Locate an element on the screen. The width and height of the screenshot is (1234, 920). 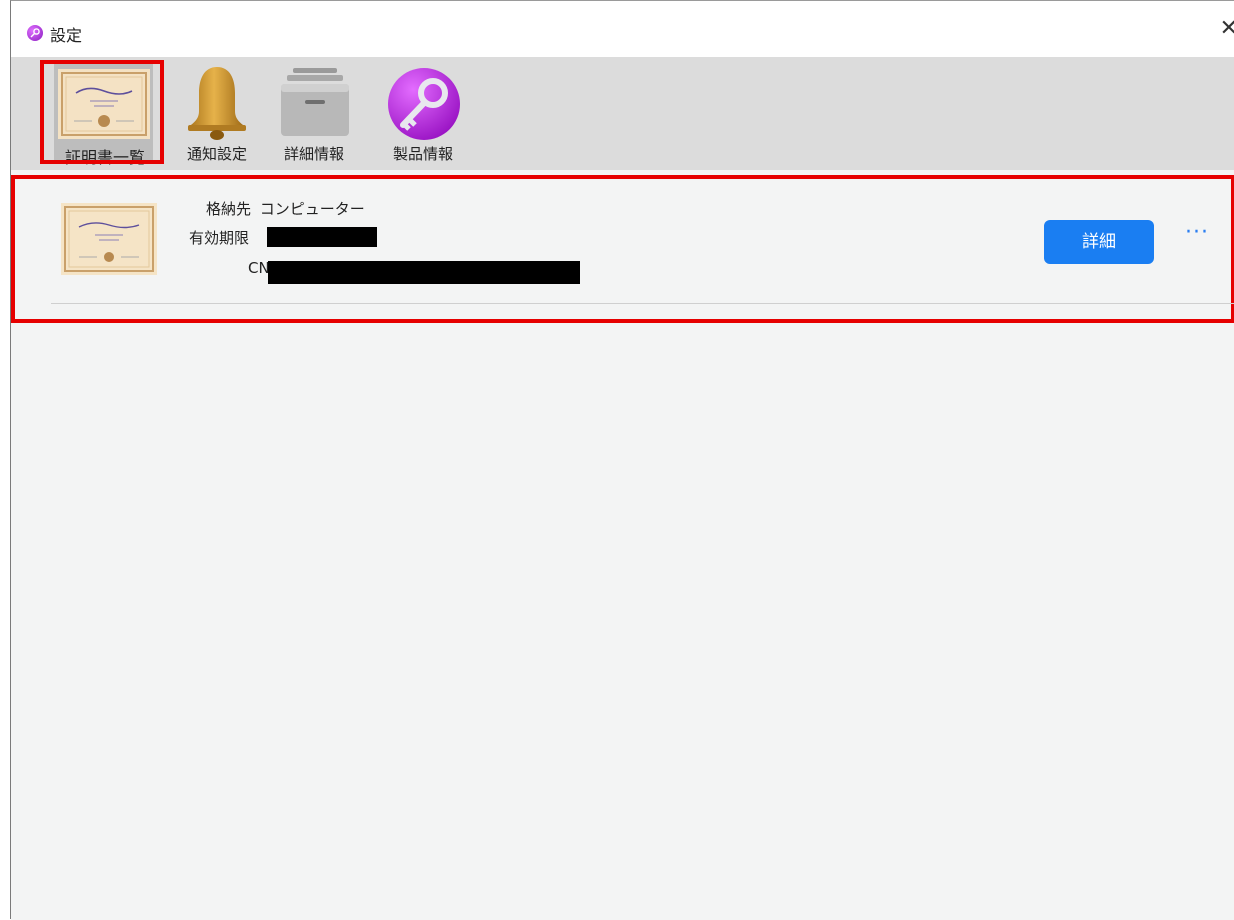
title-bar: 設定 ✕ is located at coordinates (622, 29).